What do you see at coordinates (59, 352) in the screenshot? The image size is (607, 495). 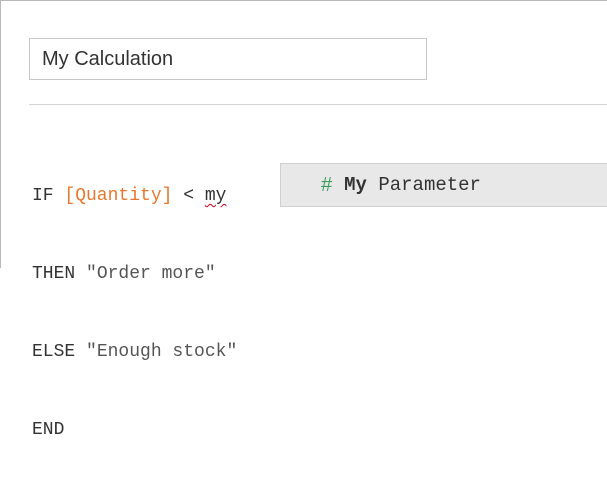 I see `keyword-else: ELSE` at bounding box center [59, 352].